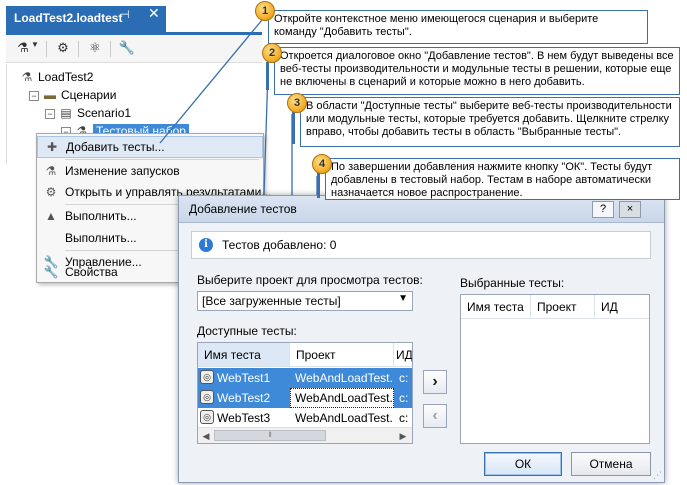 The height and width of the screenshot is (485, 687). What do you see at coordinates (555, 369) in the screenshot?
I see `selected-tests-list: Имя теста Проект ИД` at bounding box center [555, 369].